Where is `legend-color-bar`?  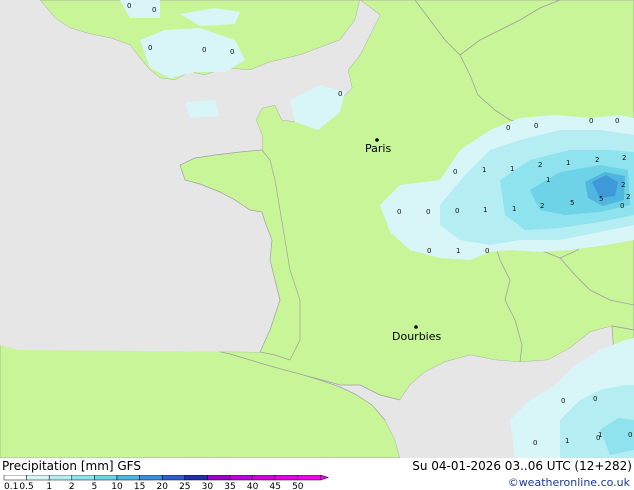
legend-color-bar is located at coordinates (166, 478).